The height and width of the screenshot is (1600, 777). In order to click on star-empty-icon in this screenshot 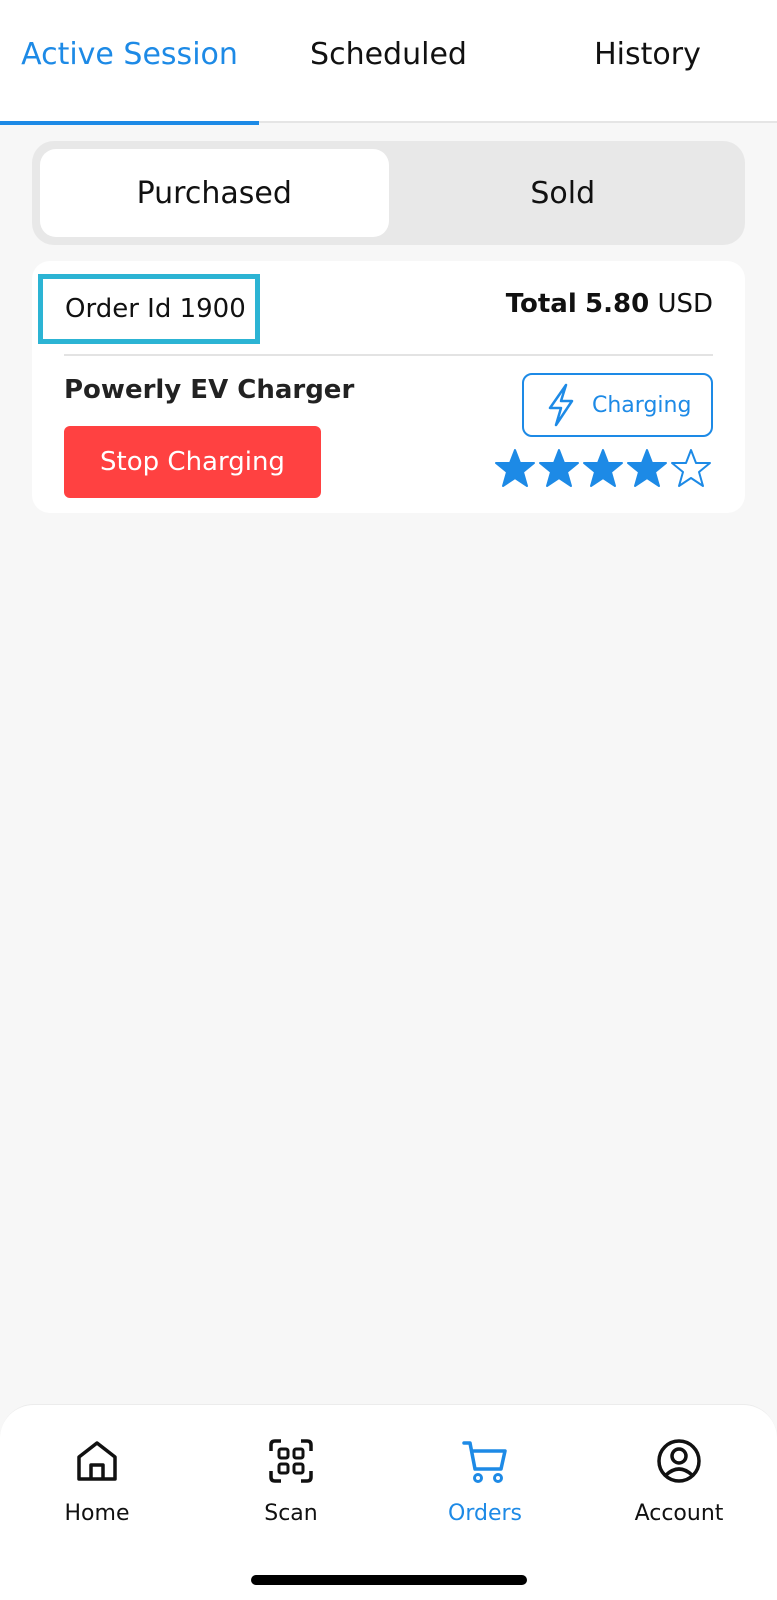, I will do `click(691, 469)`.